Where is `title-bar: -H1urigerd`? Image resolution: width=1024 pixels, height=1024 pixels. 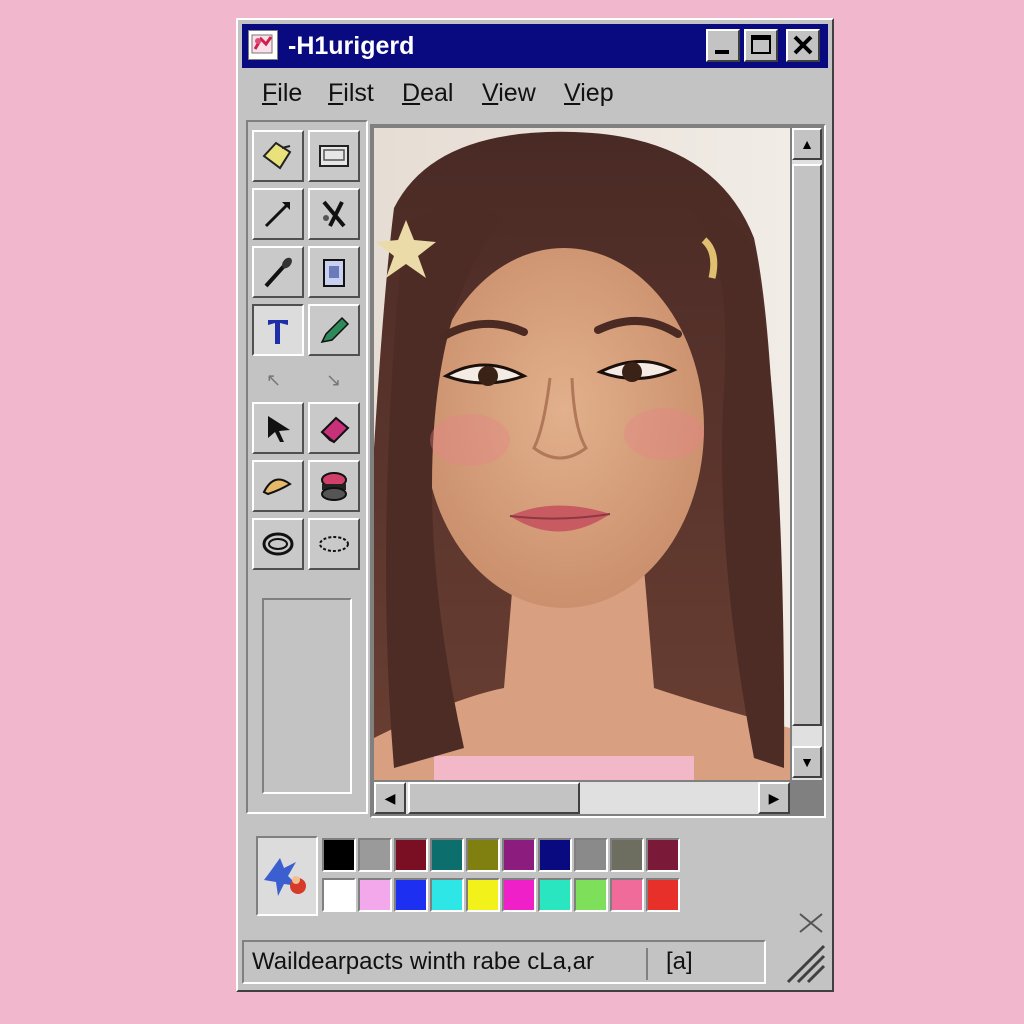
title-bar: -H1urigerd is located at coordinates (535, 46).